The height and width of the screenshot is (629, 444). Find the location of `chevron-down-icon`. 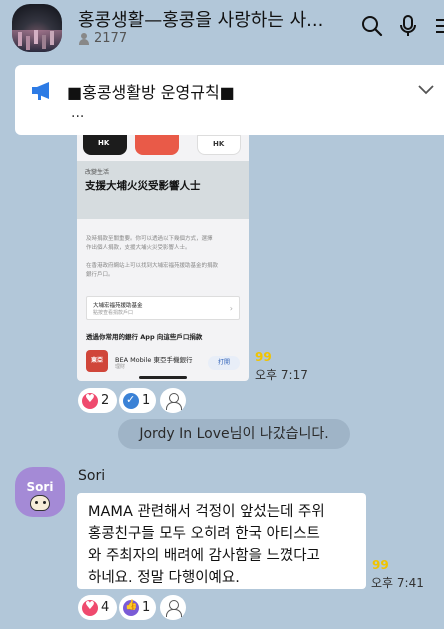

chevron-down-icon is located at coordinates (426, 90).